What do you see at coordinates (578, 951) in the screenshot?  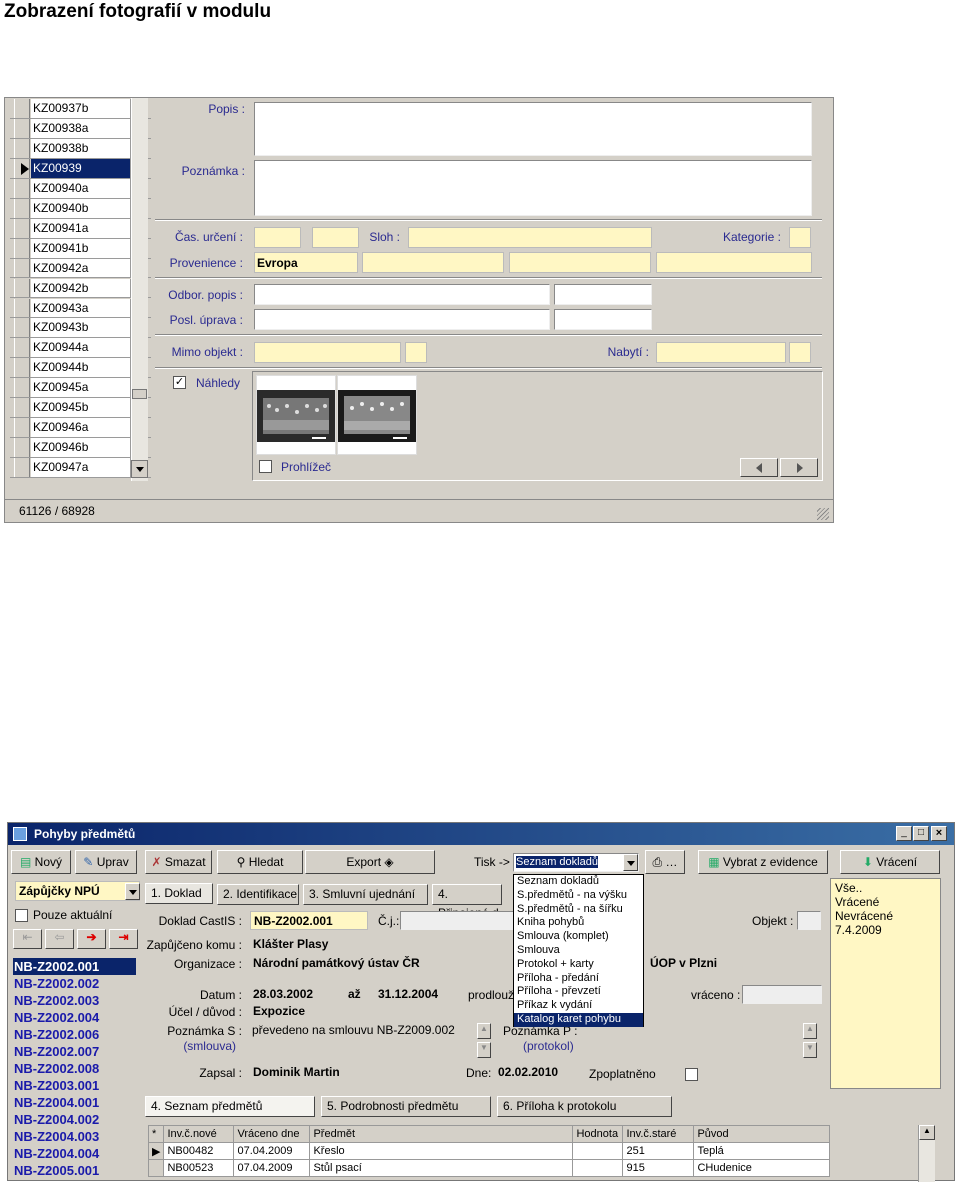 I see `dropdown-option: Smlouva` at bounding box center [578, 951].